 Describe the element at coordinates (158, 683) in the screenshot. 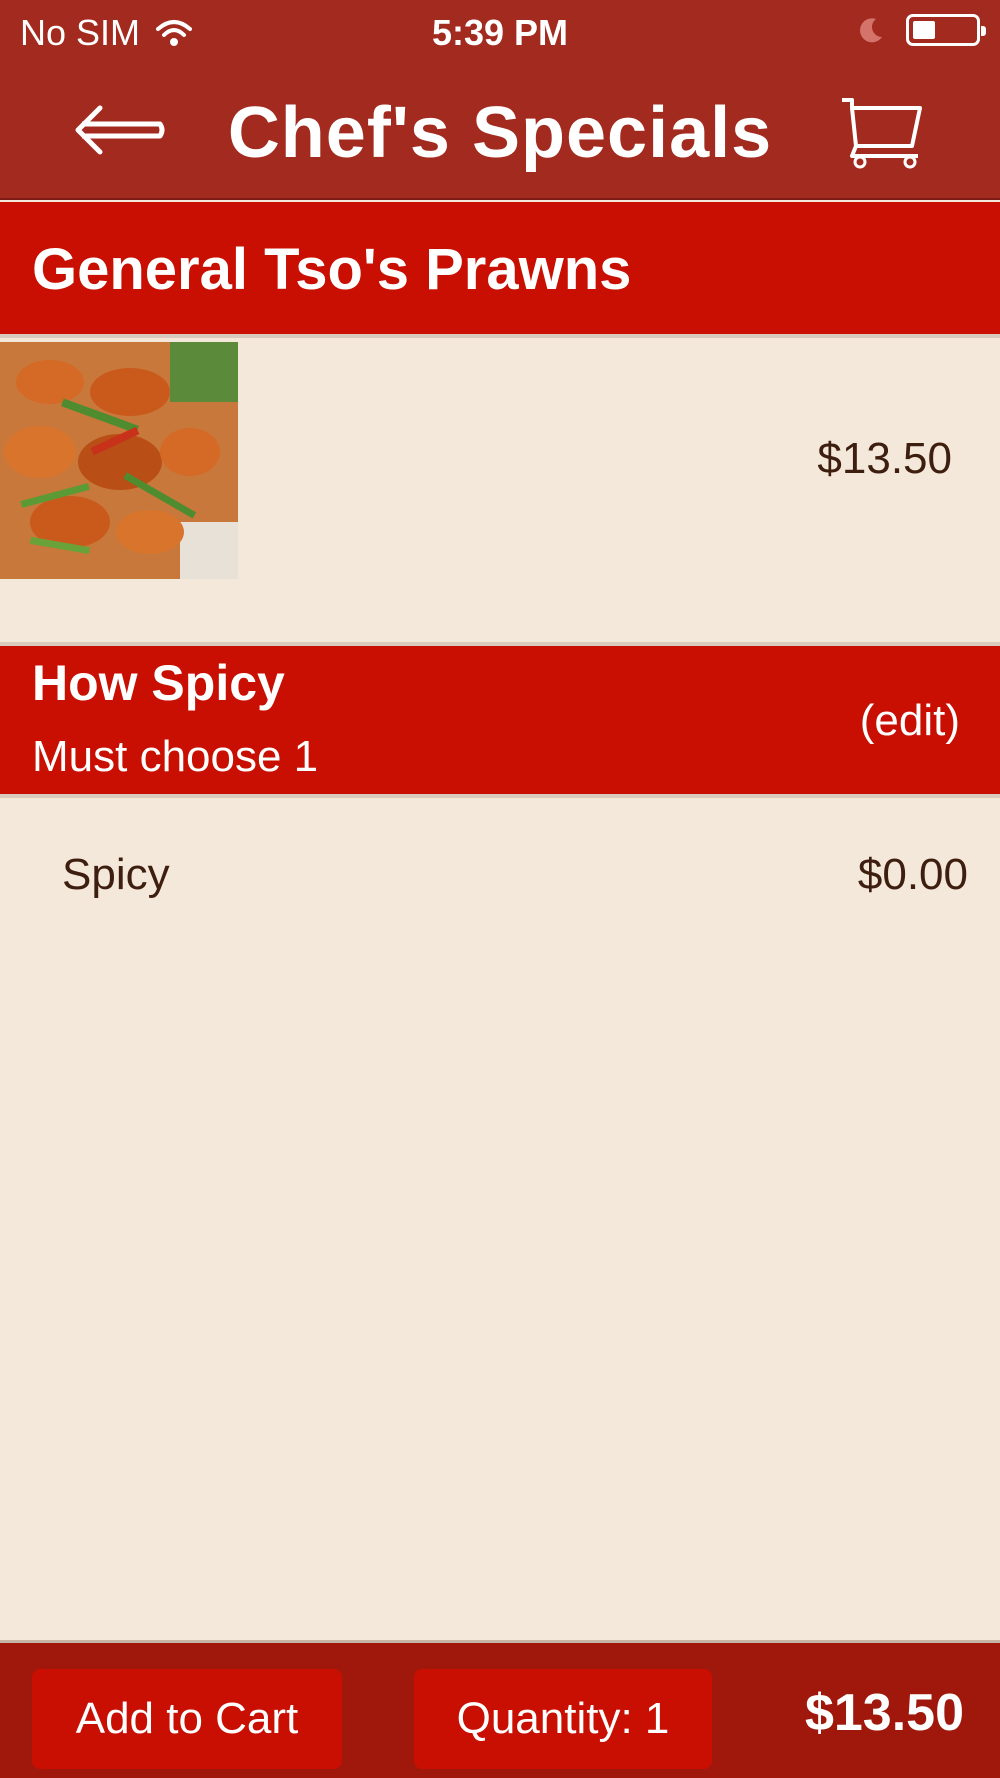

I see `option-group-title: How Spicy` at that location.